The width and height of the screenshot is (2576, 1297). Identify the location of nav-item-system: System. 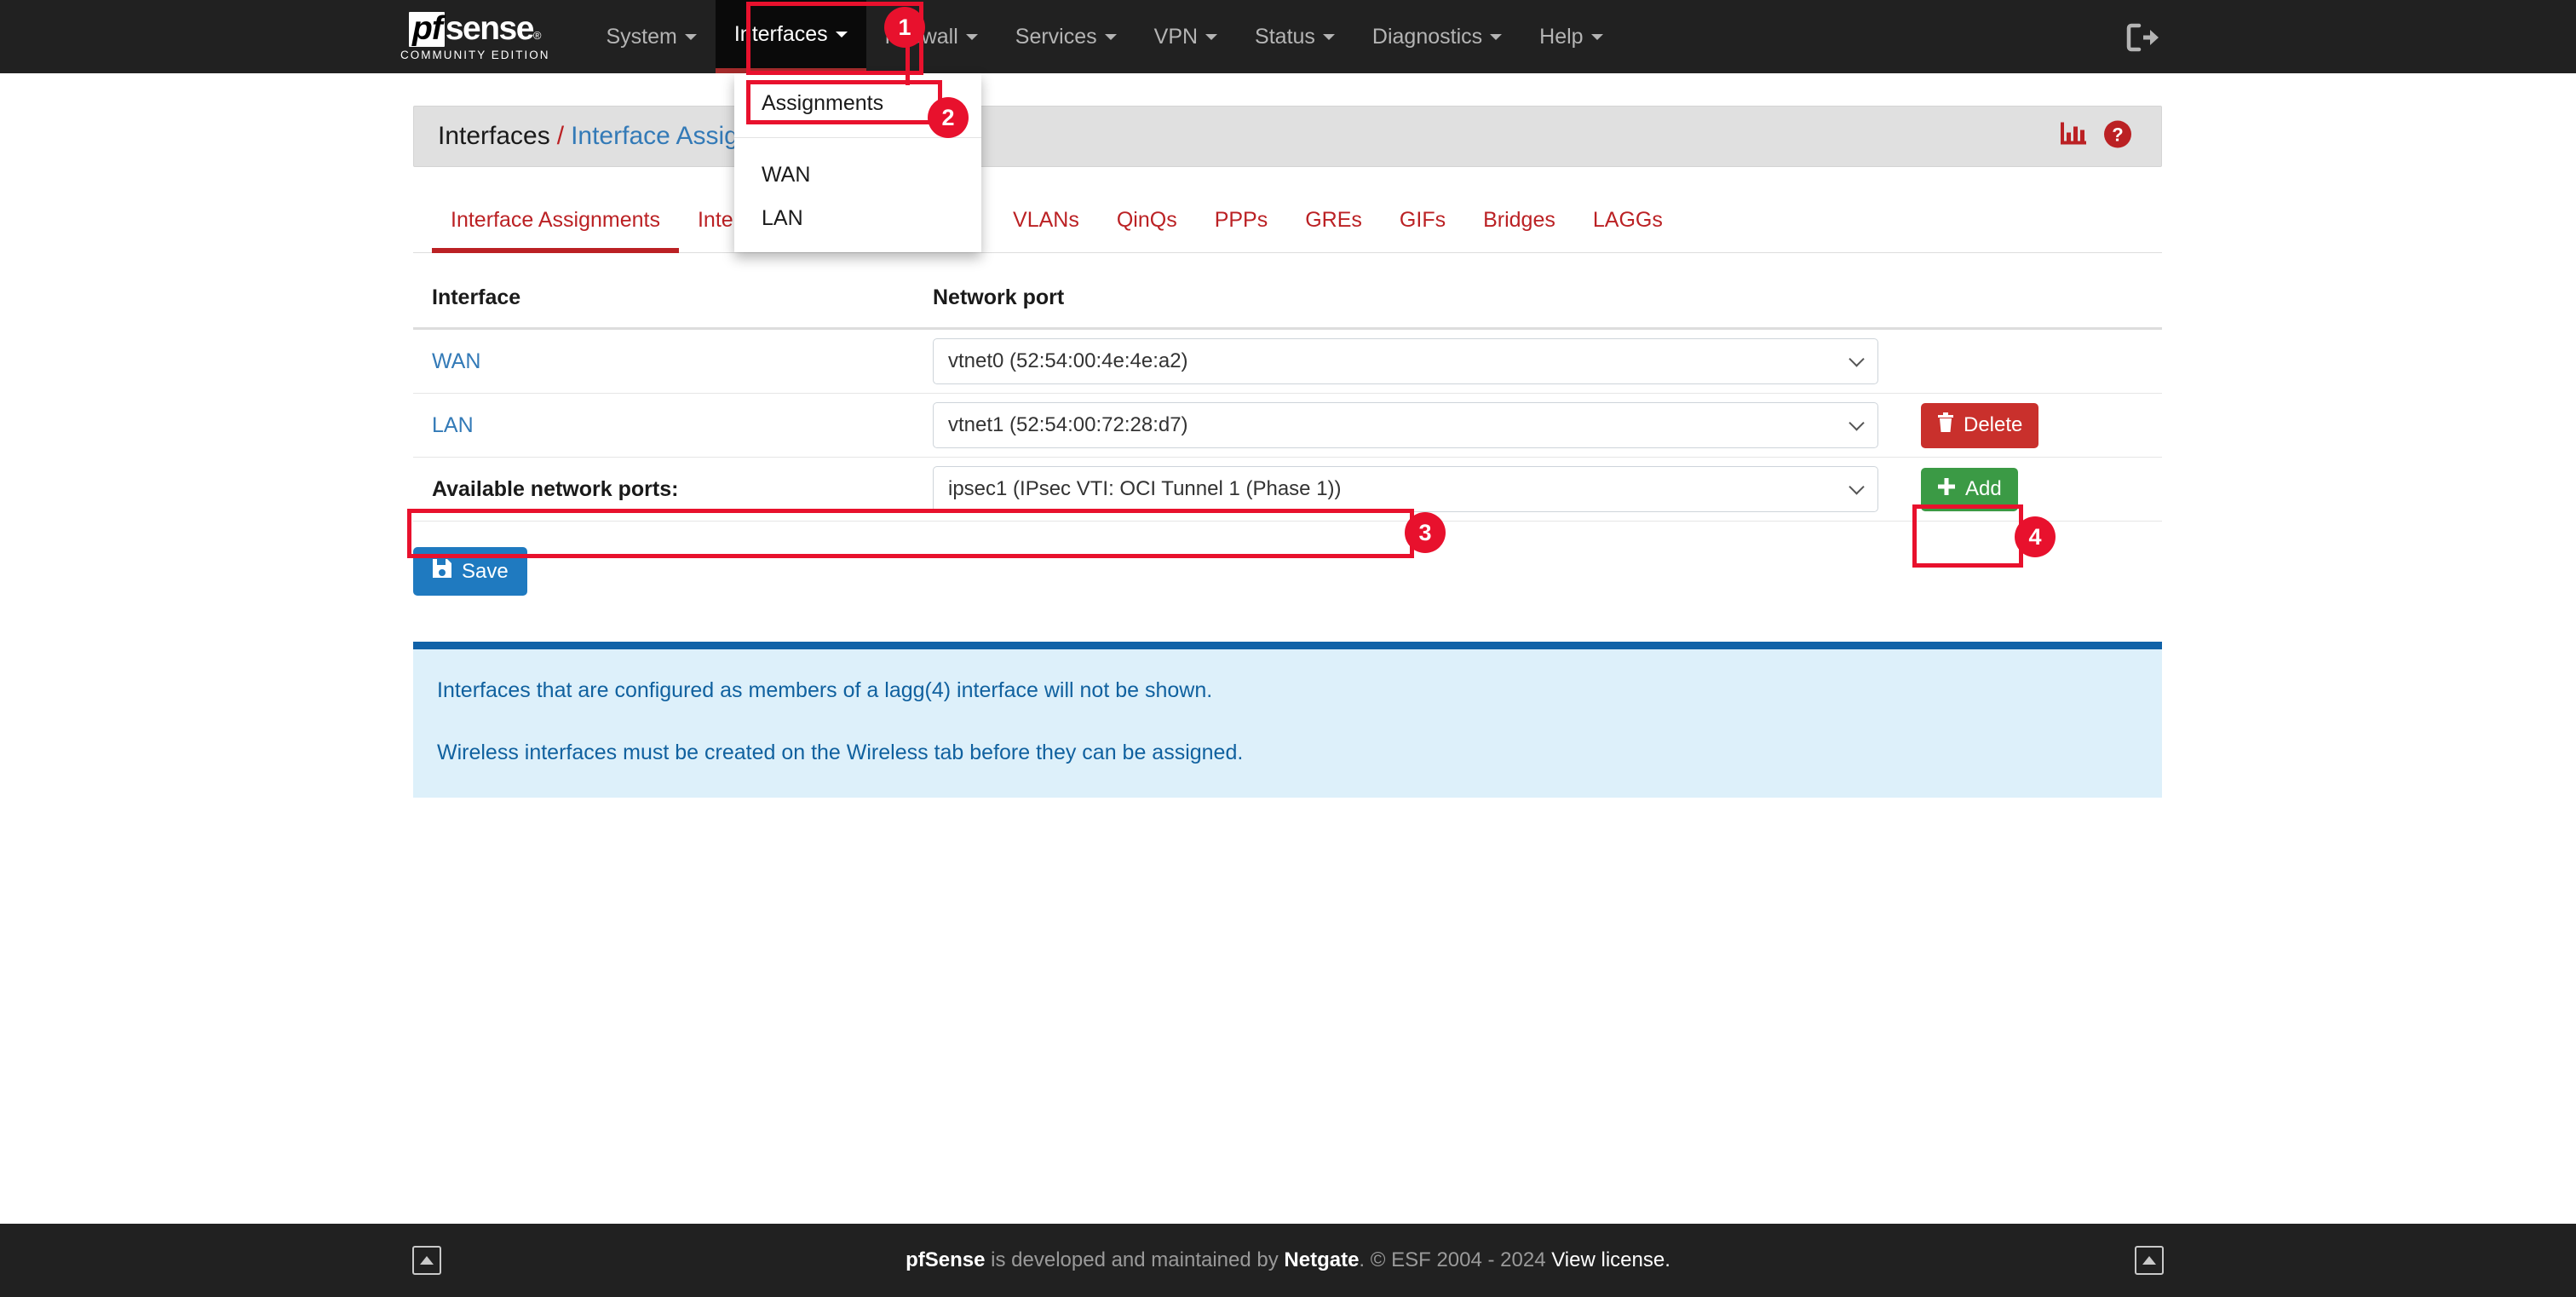
(652, 36).